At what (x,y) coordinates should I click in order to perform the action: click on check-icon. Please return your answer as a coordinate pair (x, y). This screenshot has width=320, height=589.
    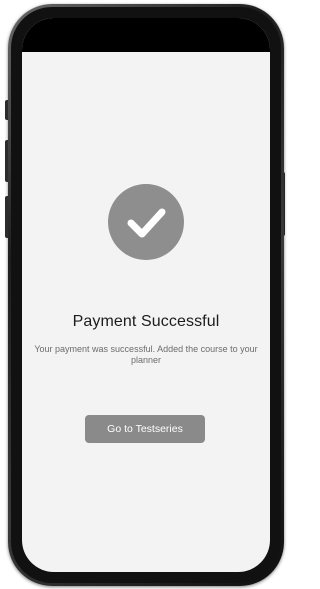
    Looking at the image, I should click on (146, 222).